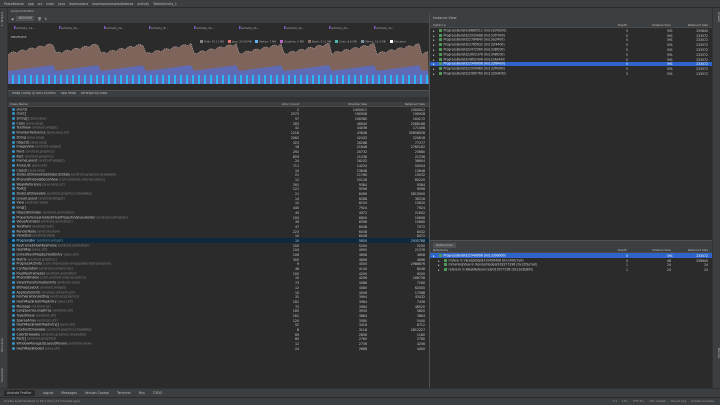  Describe the element at coordinates (68, 93) in the screenshot. I see `heap-selector: app heap` at that location.